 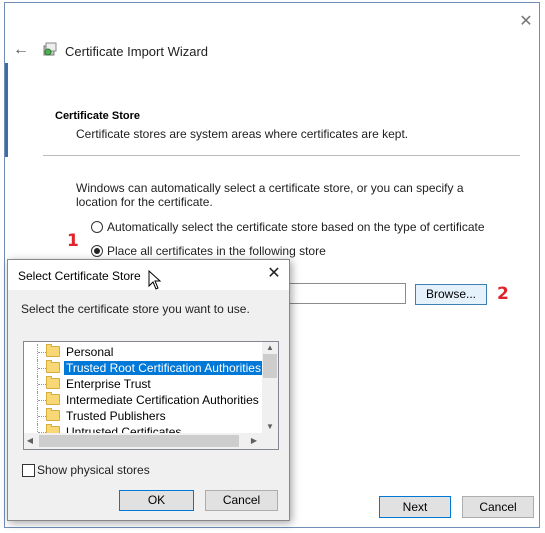 I want to click on radio-place-in-store, so click(x=97, y=251).